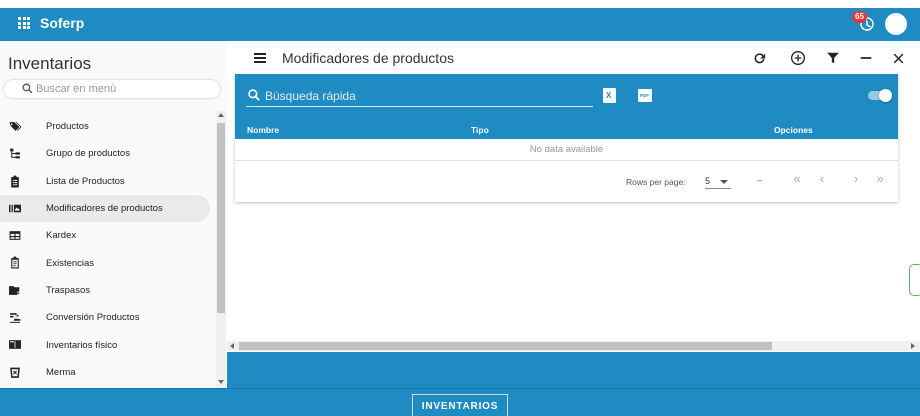  Describe the element at coordinates (856, 179) in the screenshot. I see `next-page-icon: ›` at that location.